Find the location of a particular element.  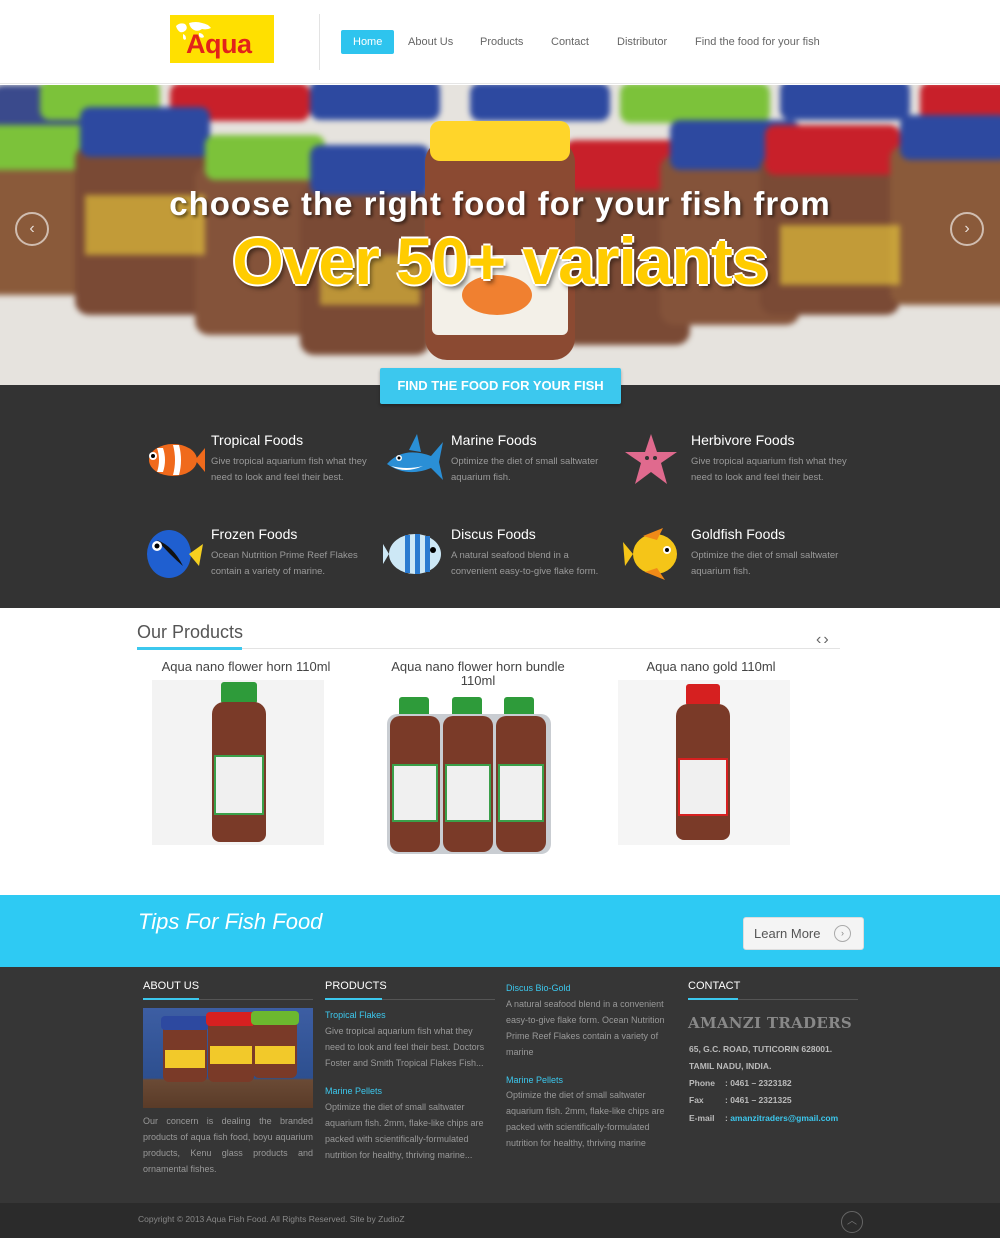

email-label: E-mail is located at coordinates (702, 1118).